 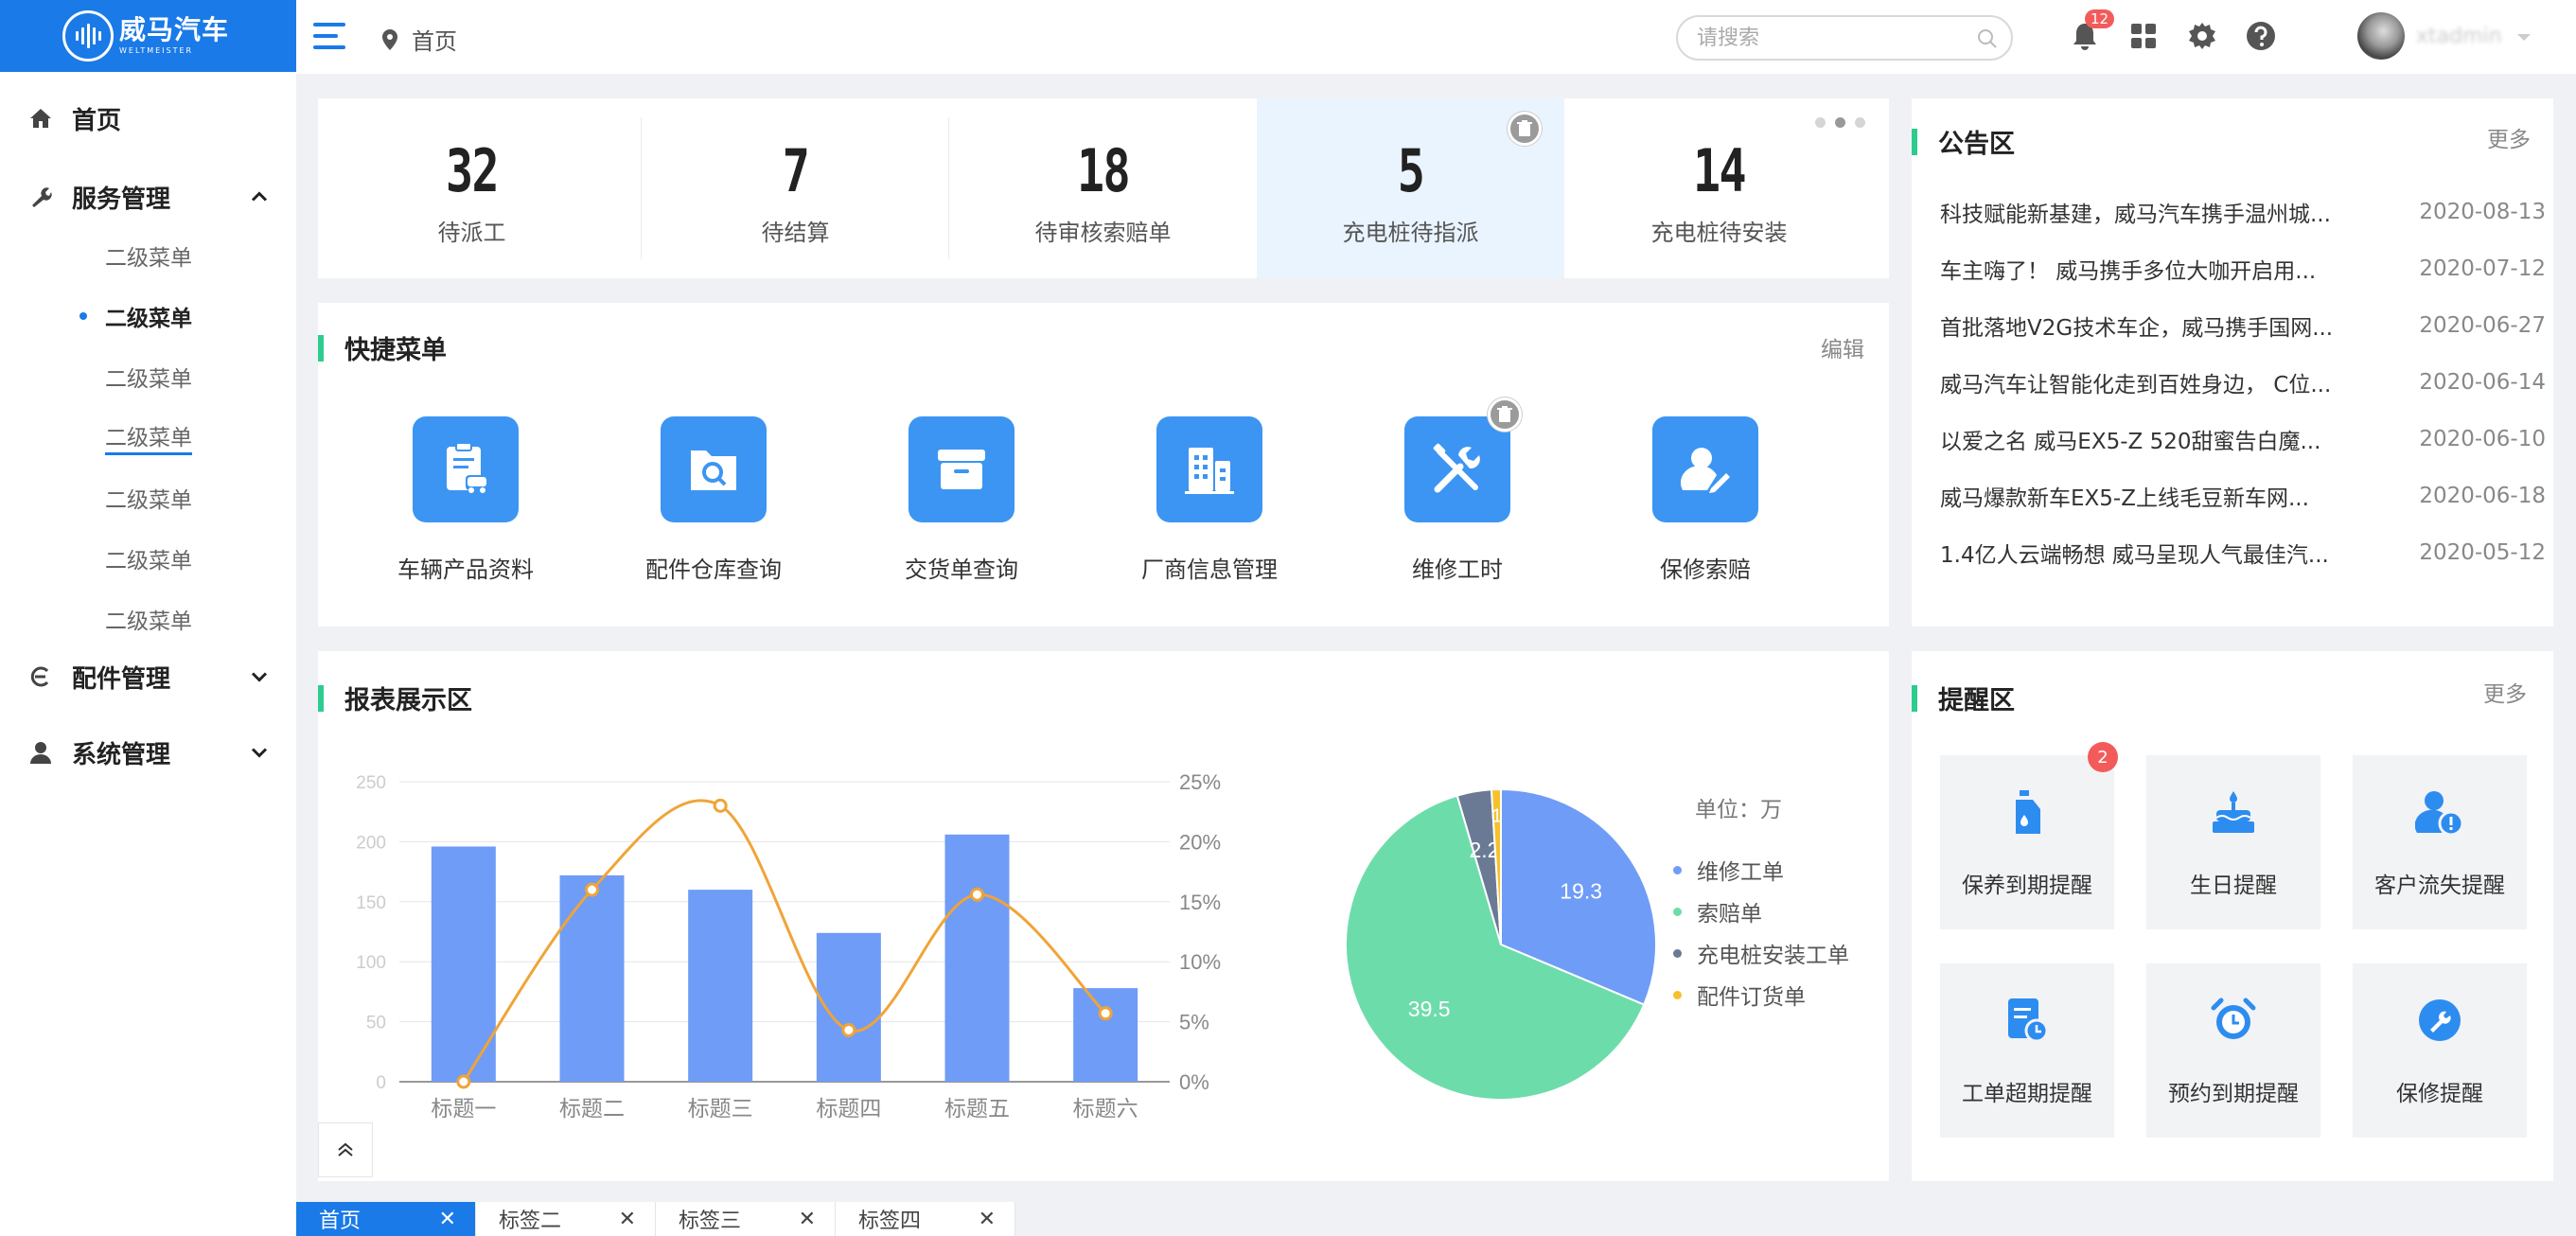 I want to click on reminder-label: 保养到期提醒, so click(x=2027, y=886).